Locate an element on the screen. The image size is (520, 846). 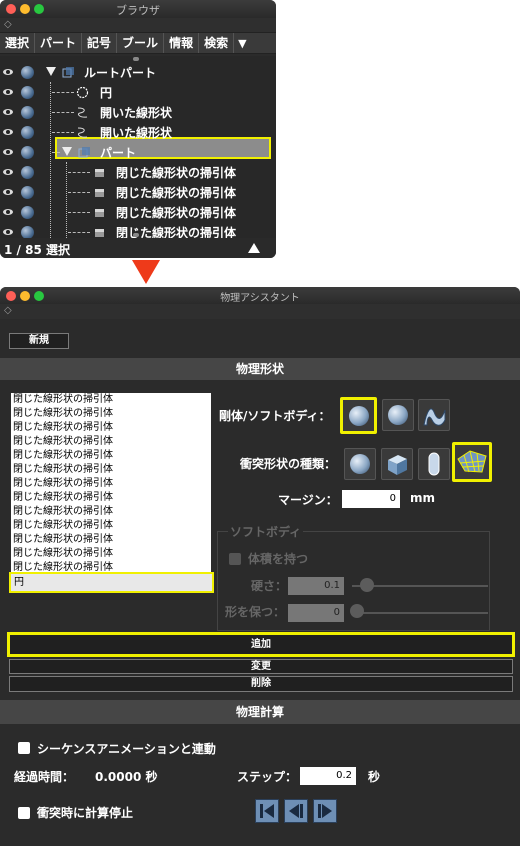
add-button: 追加 is located at coordinates (261, 644).